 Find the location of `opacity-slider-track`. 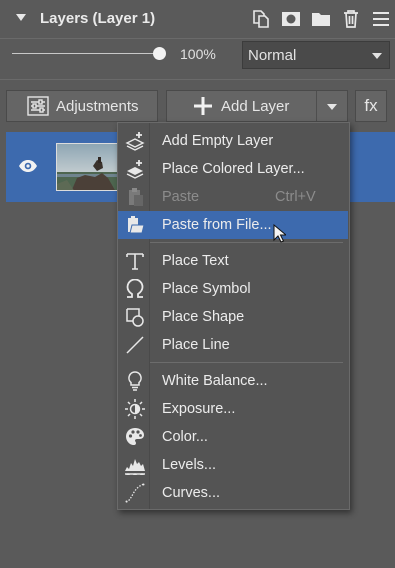

opacity-slider-track is located at coordinates (87, 53).